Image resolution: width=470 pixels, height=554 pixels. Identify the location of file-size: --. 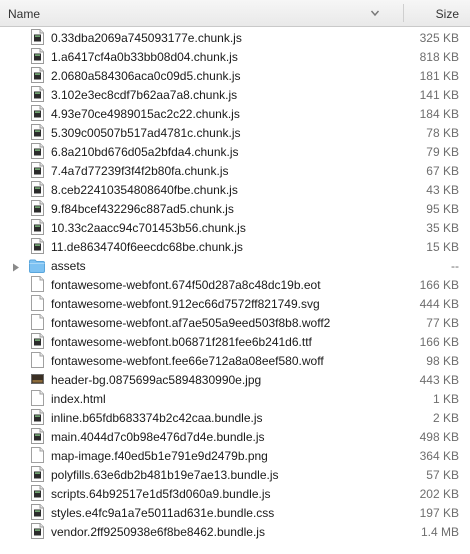
(455, 266).